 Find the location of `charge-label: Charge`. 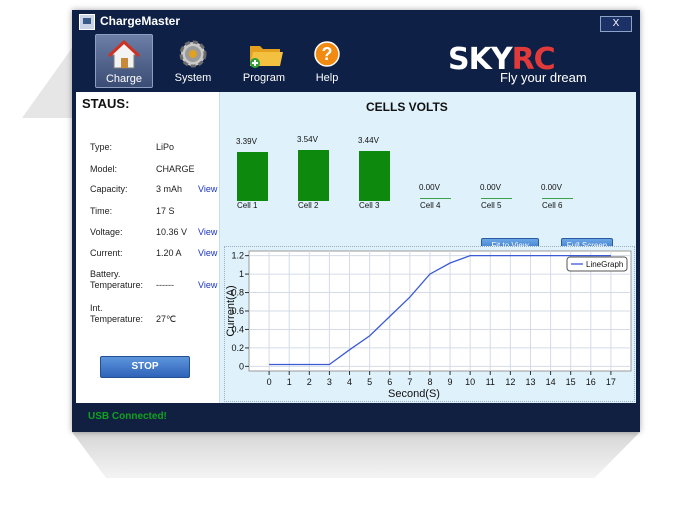

charge-label: Charge is located at coordinates (124, 79).